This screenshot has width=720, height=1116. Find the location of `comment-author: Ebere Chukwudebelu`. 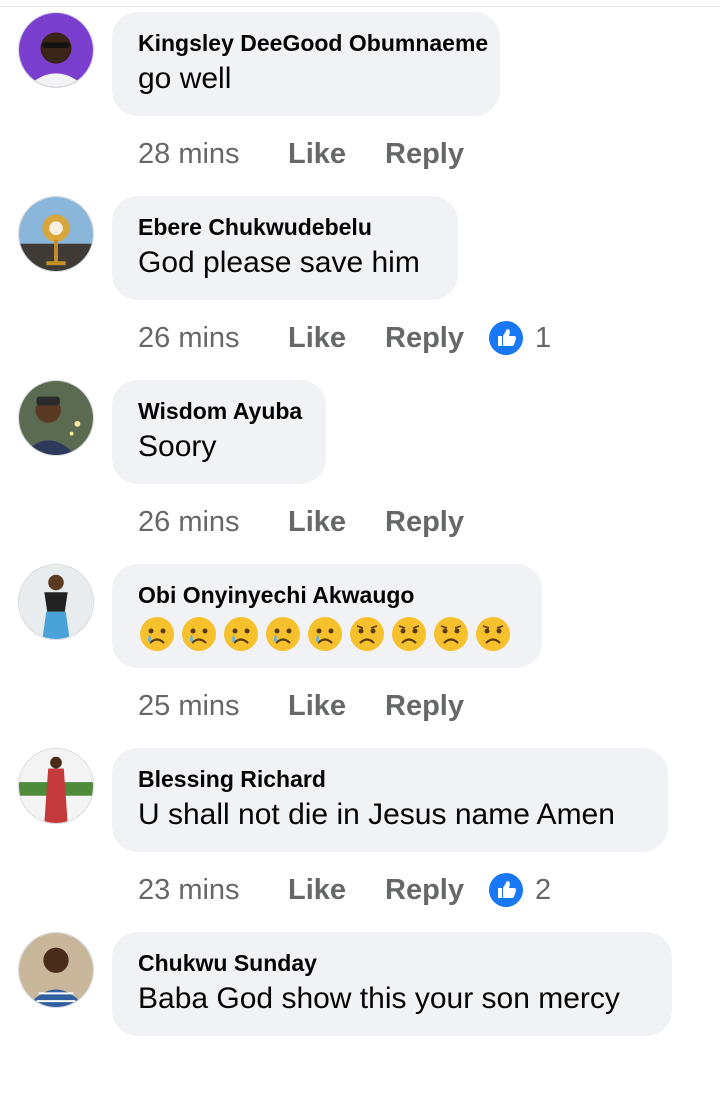

comment-author: Ebere Chukwudebelu is located at coordinates (285, 227).